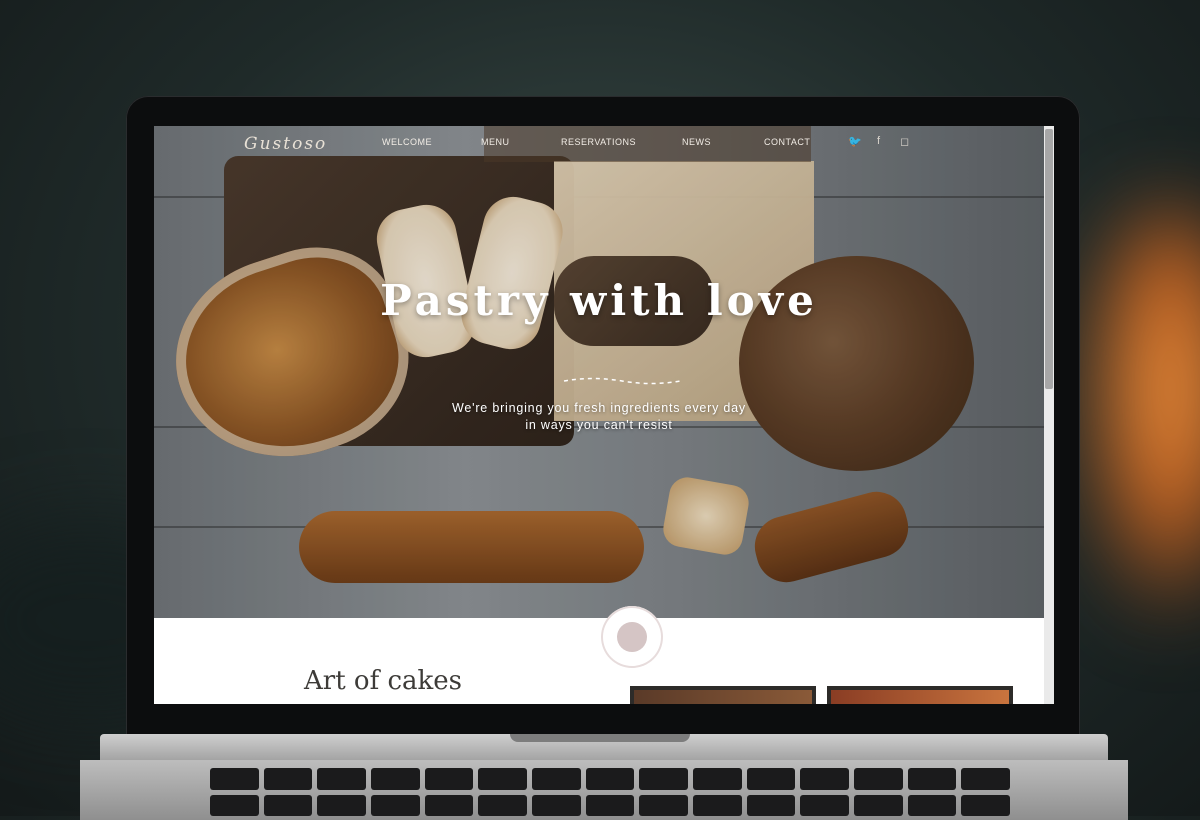 The height and width of the screenshot is (820, 1200). I want to click on laptop-keyboard, so click(610, 792).